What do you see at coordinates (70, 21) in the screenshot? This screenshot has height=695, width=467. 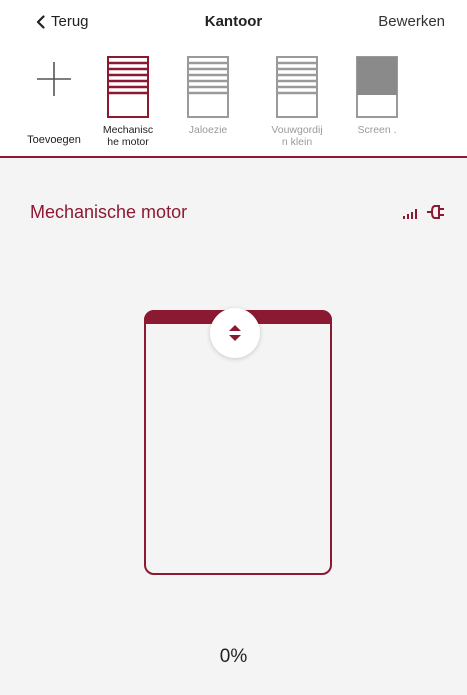 I see `back-label: Terug` at bounding box center [70, 21].